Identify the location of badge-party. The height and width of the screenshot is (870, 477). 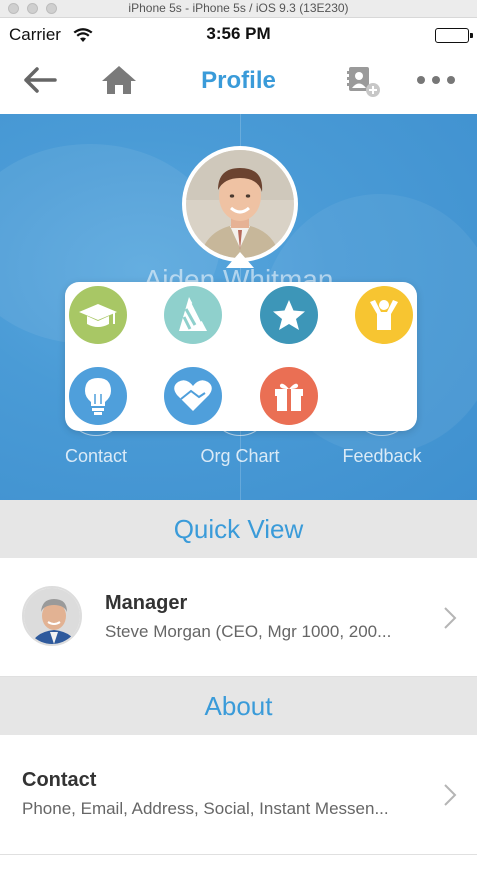
(193, 315).